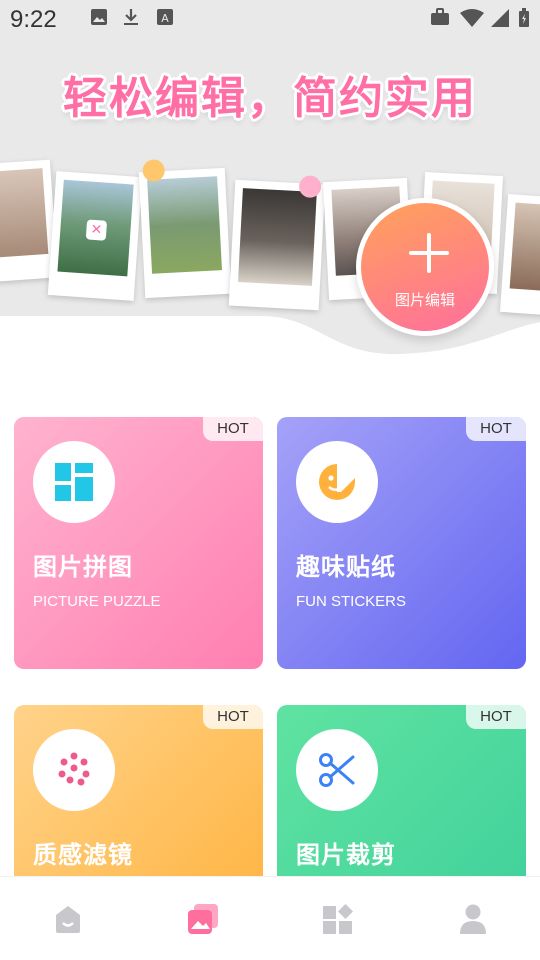 The image size is (540, 960). Describe the element at coordinates (97, 601) in the screenshot. I see `feature-subtitle: PICTURE PUZZLE` at that location.